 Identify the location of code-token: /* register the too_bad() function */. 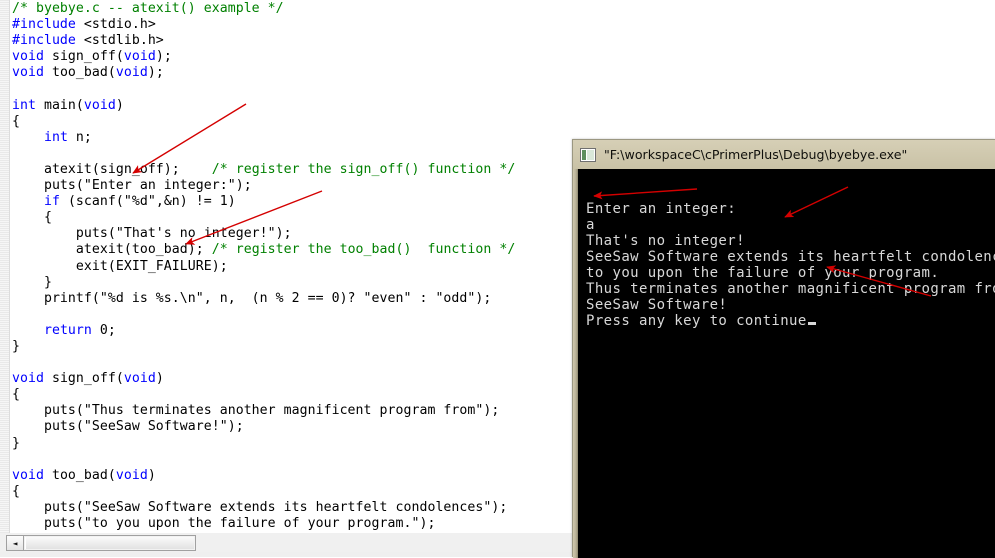
(363, 250).